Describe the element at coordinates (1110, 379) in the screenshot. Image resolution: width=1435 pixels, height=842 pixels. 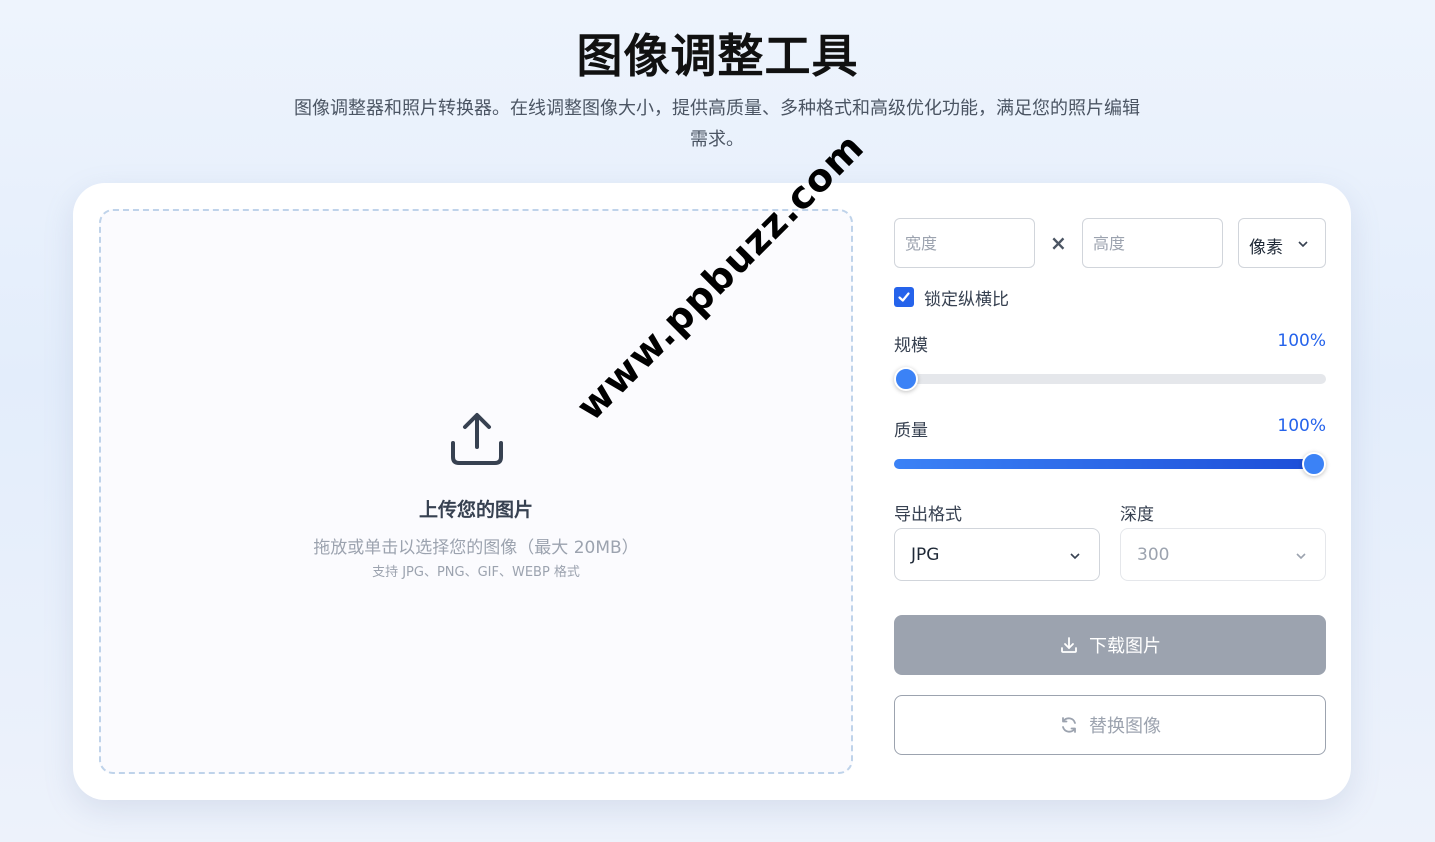
I see `scale-slider` at that location.